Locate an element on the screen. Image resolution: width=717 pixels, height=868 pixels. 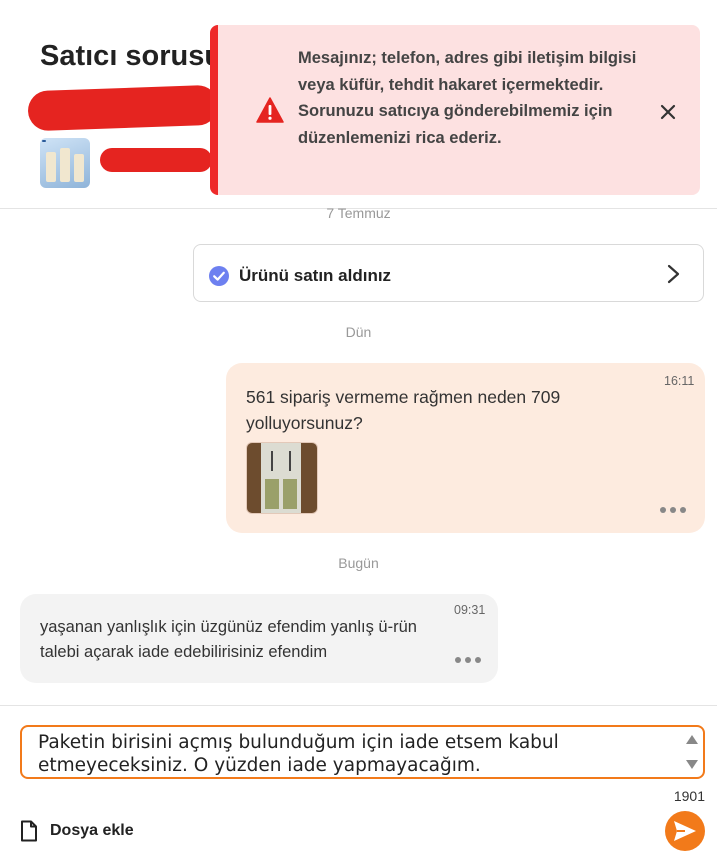
date-separator: 7 Temmuz is located at coordinates (358, 213).